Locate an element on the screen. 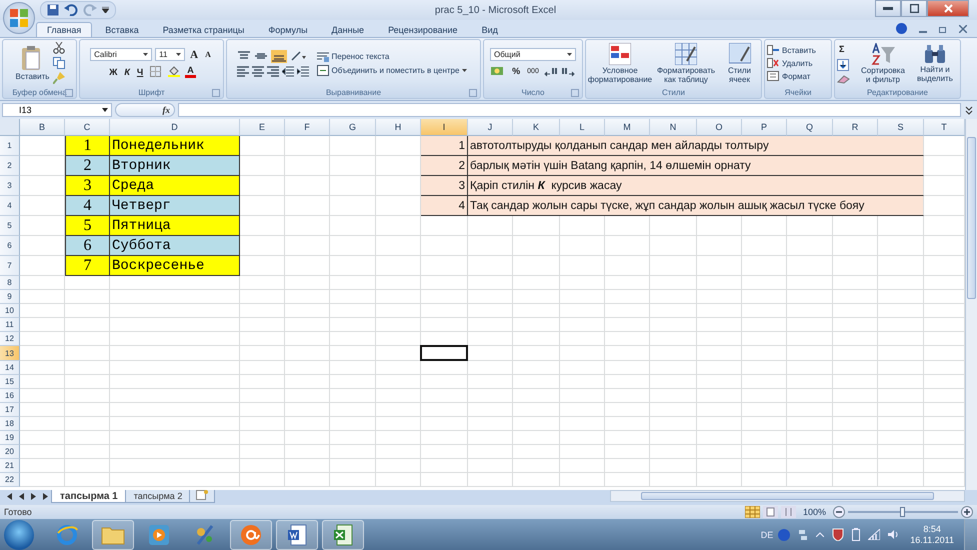 The width and height of the screenshot is (977, 550). column-header: L is located at coordinates (582, 127).